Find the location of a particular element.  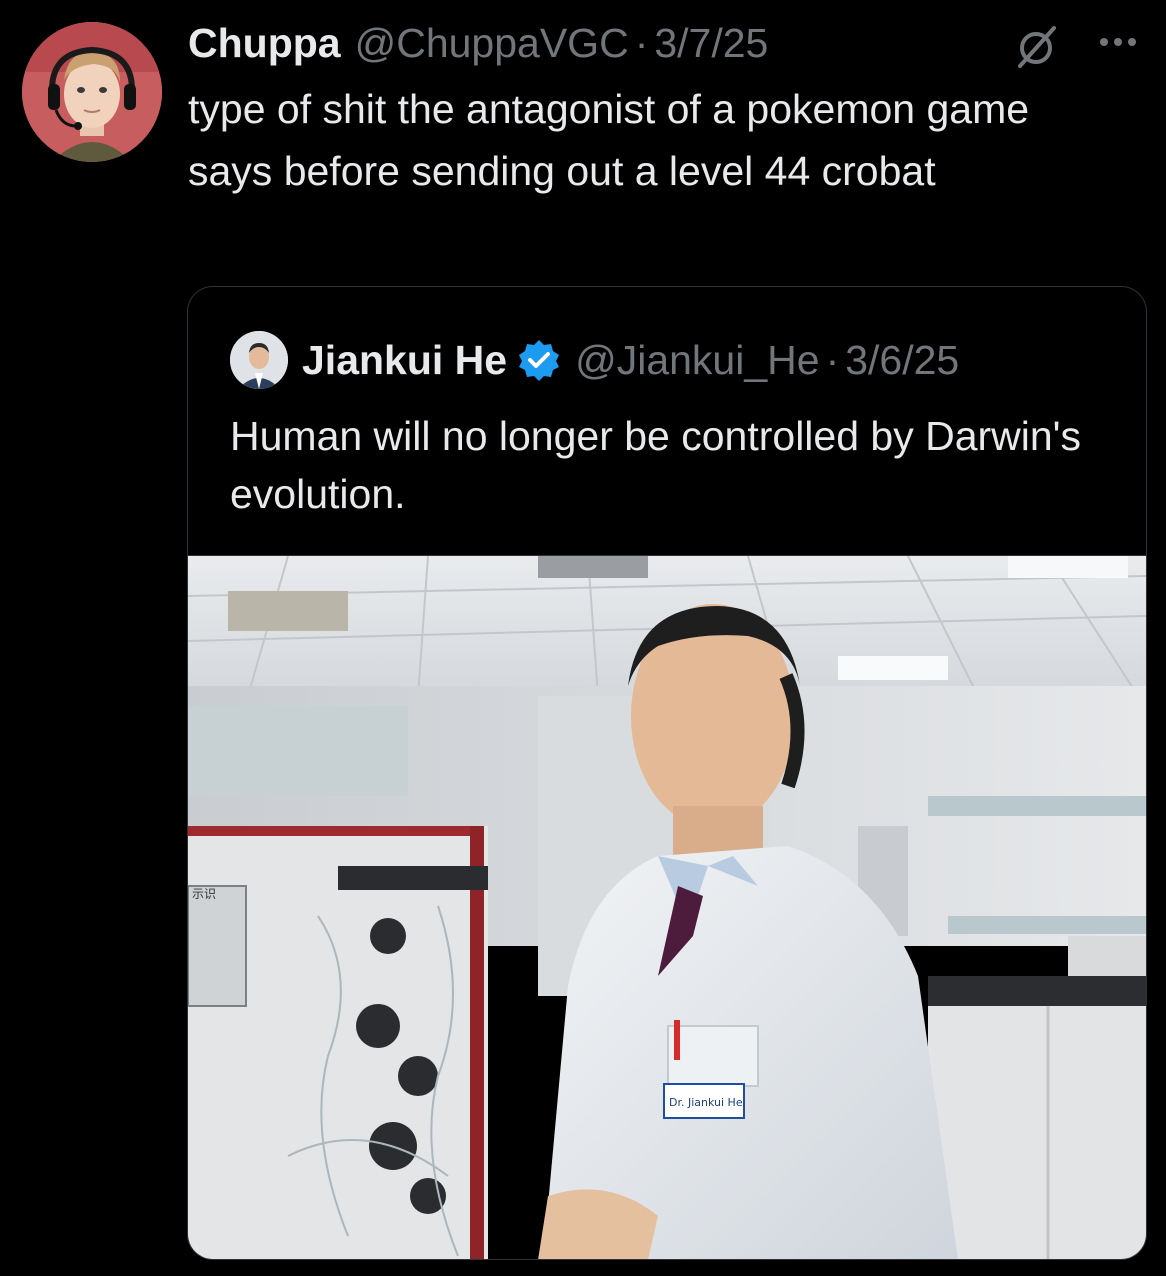

quote-date: 3/6/25 is located at coordinates (902, 360).